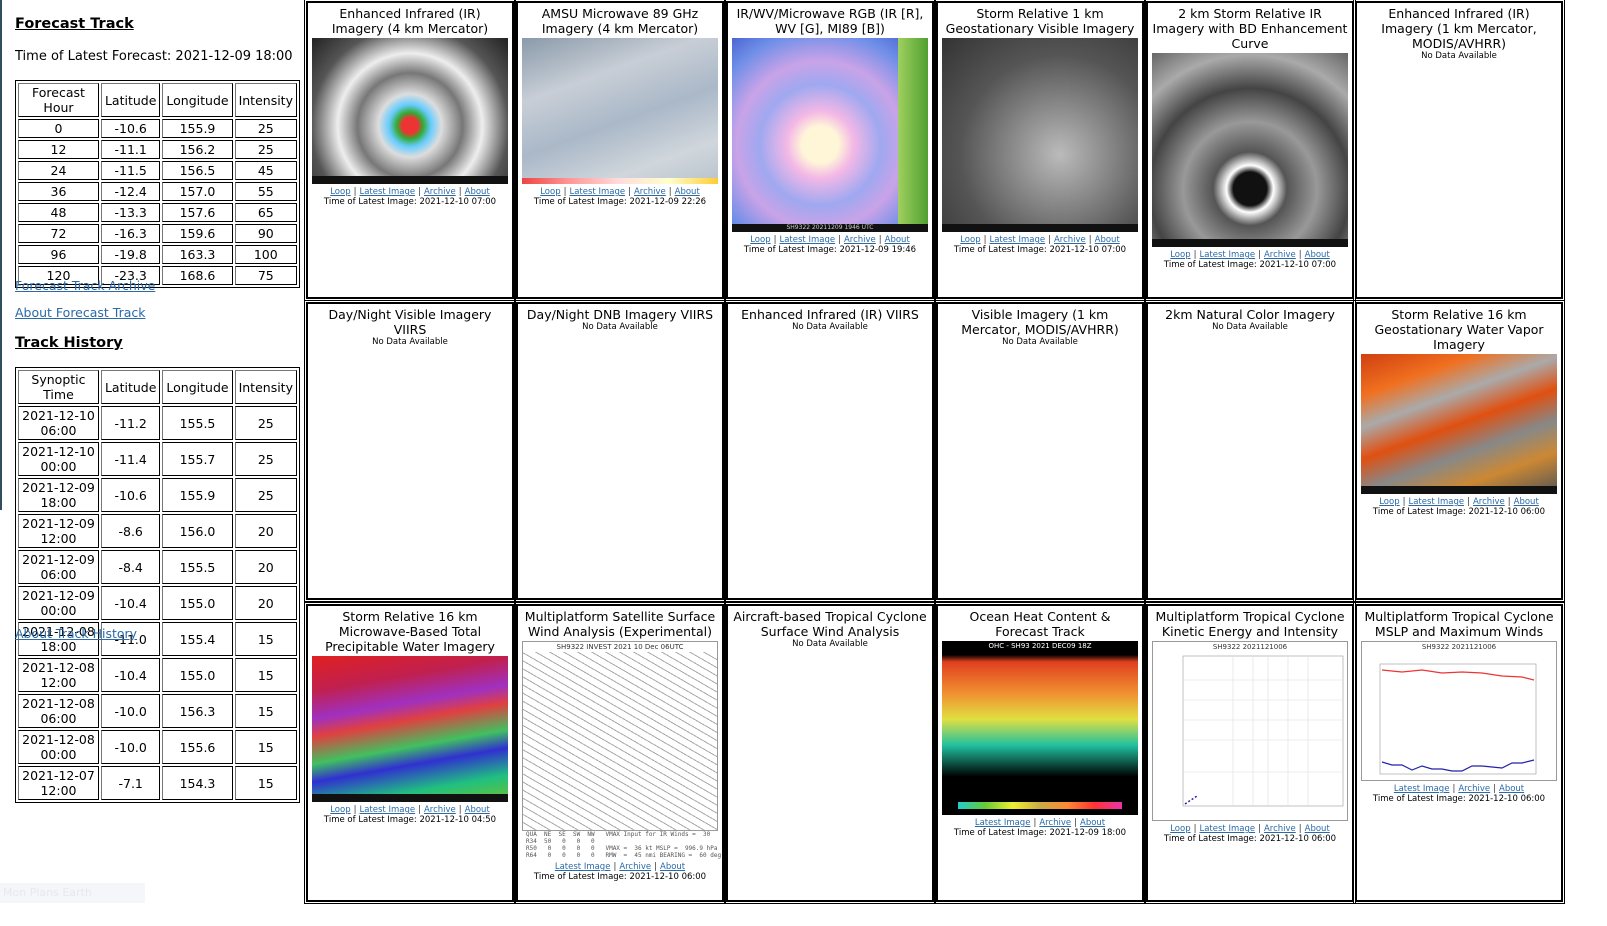 The image size is (1607, 926). Describe the element at coordinates (1040, 646) in the screenshot. I see `chart-caption: OHC - SH93 2021 DEC09 18Z` at that location.